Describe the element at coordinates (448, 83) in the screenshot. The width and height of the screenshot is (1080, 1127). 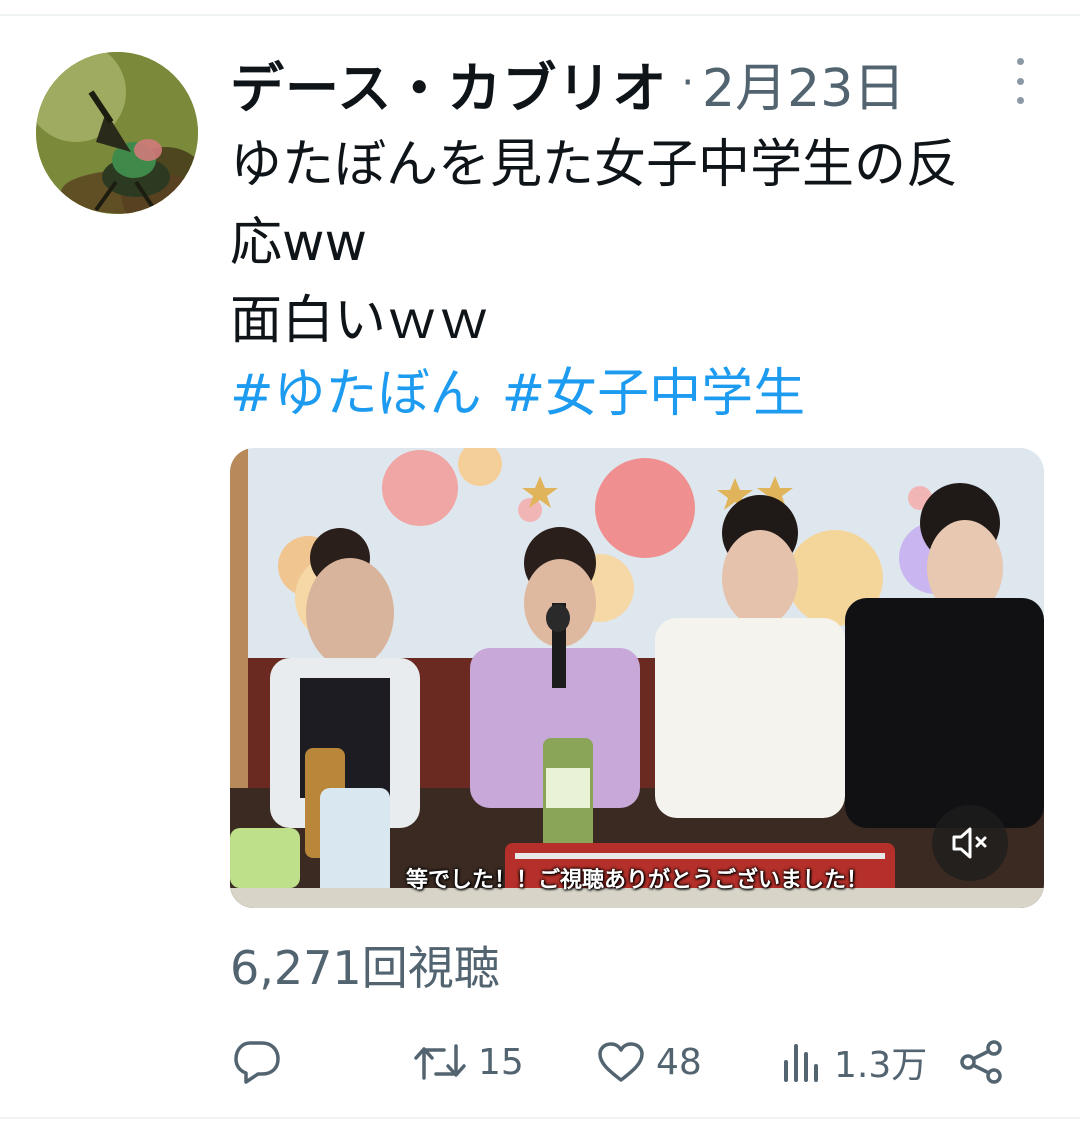
I see `author-name: デース・カブリオ` at that location.